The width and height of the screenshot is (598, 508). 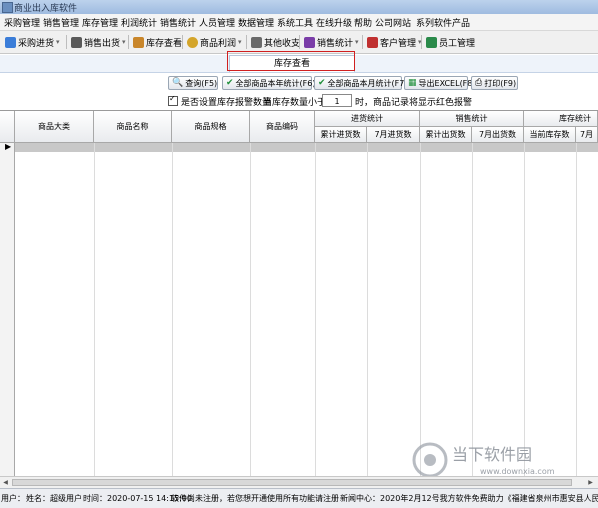 I want to click on purchase-button: 采购进货 ▾, so click(x=32, y=42).